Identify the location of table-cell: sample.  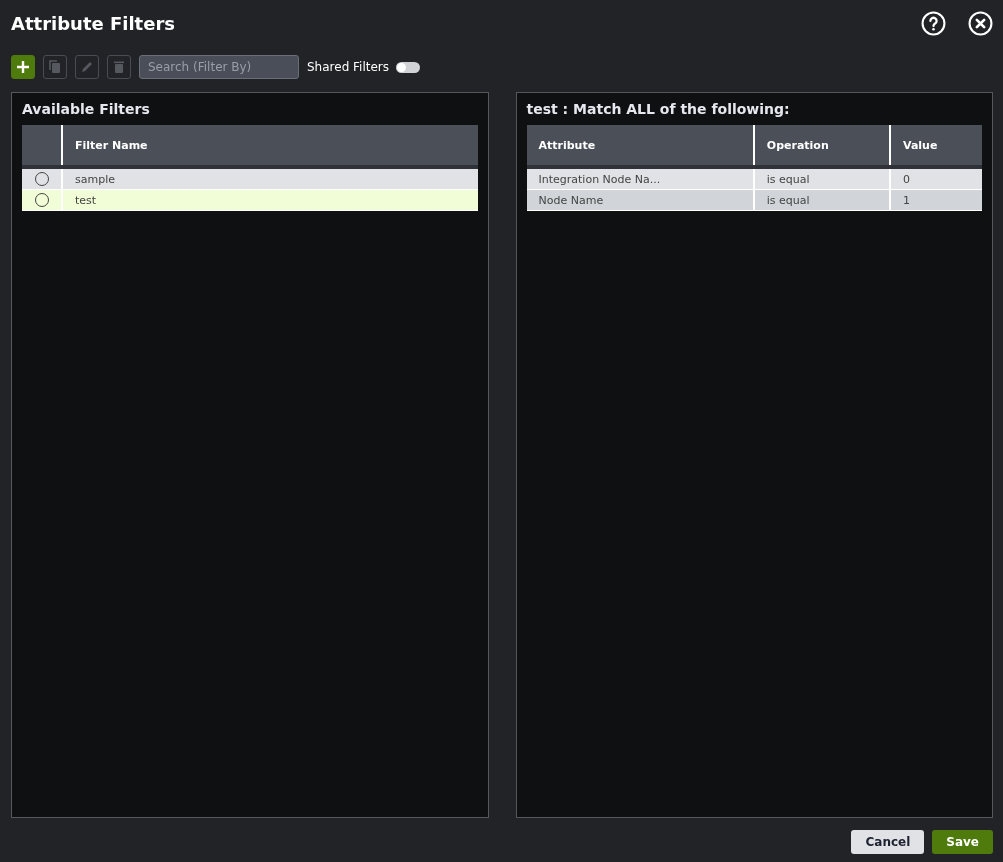
(270, 178).